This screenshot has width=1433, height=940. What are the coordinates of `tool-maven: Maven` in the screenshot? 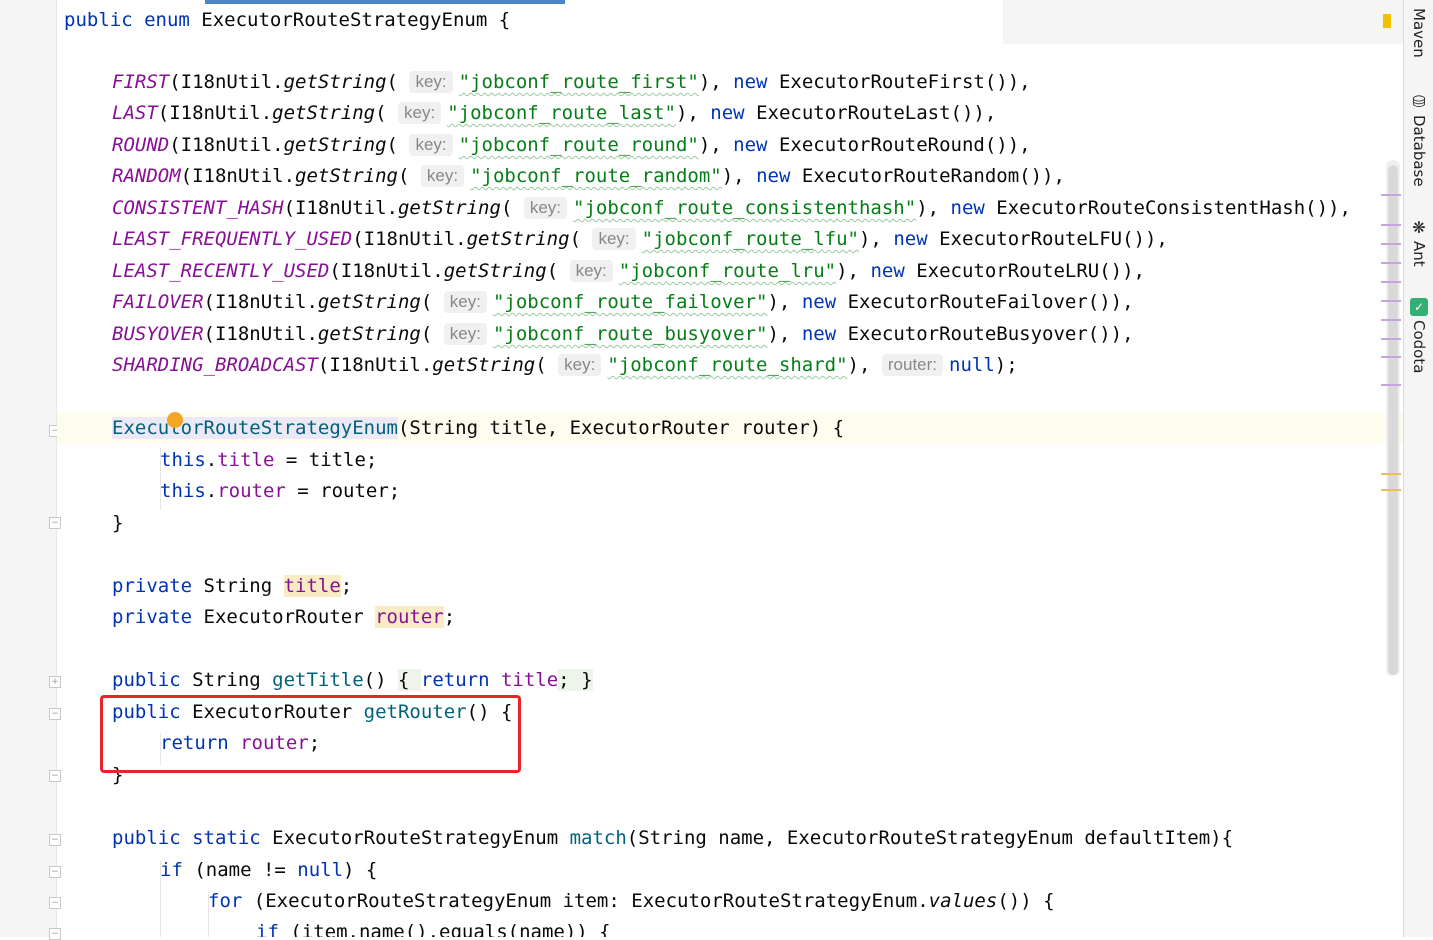 It's located at (1419, 35).